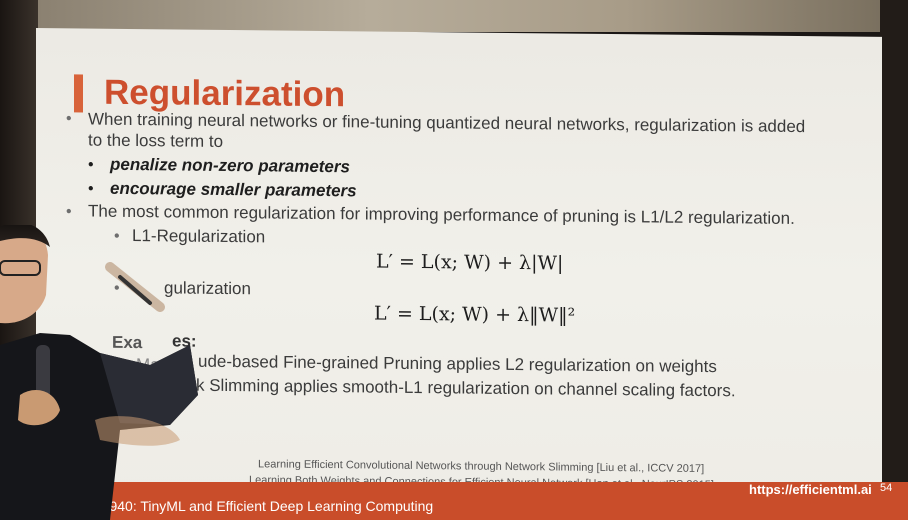 The width and height of the screenshot is (908, 520). What do you see at coordinates (225, 93) in the screenshot?
I see `slide-title: Regularization` at bounding box center [225, 93].